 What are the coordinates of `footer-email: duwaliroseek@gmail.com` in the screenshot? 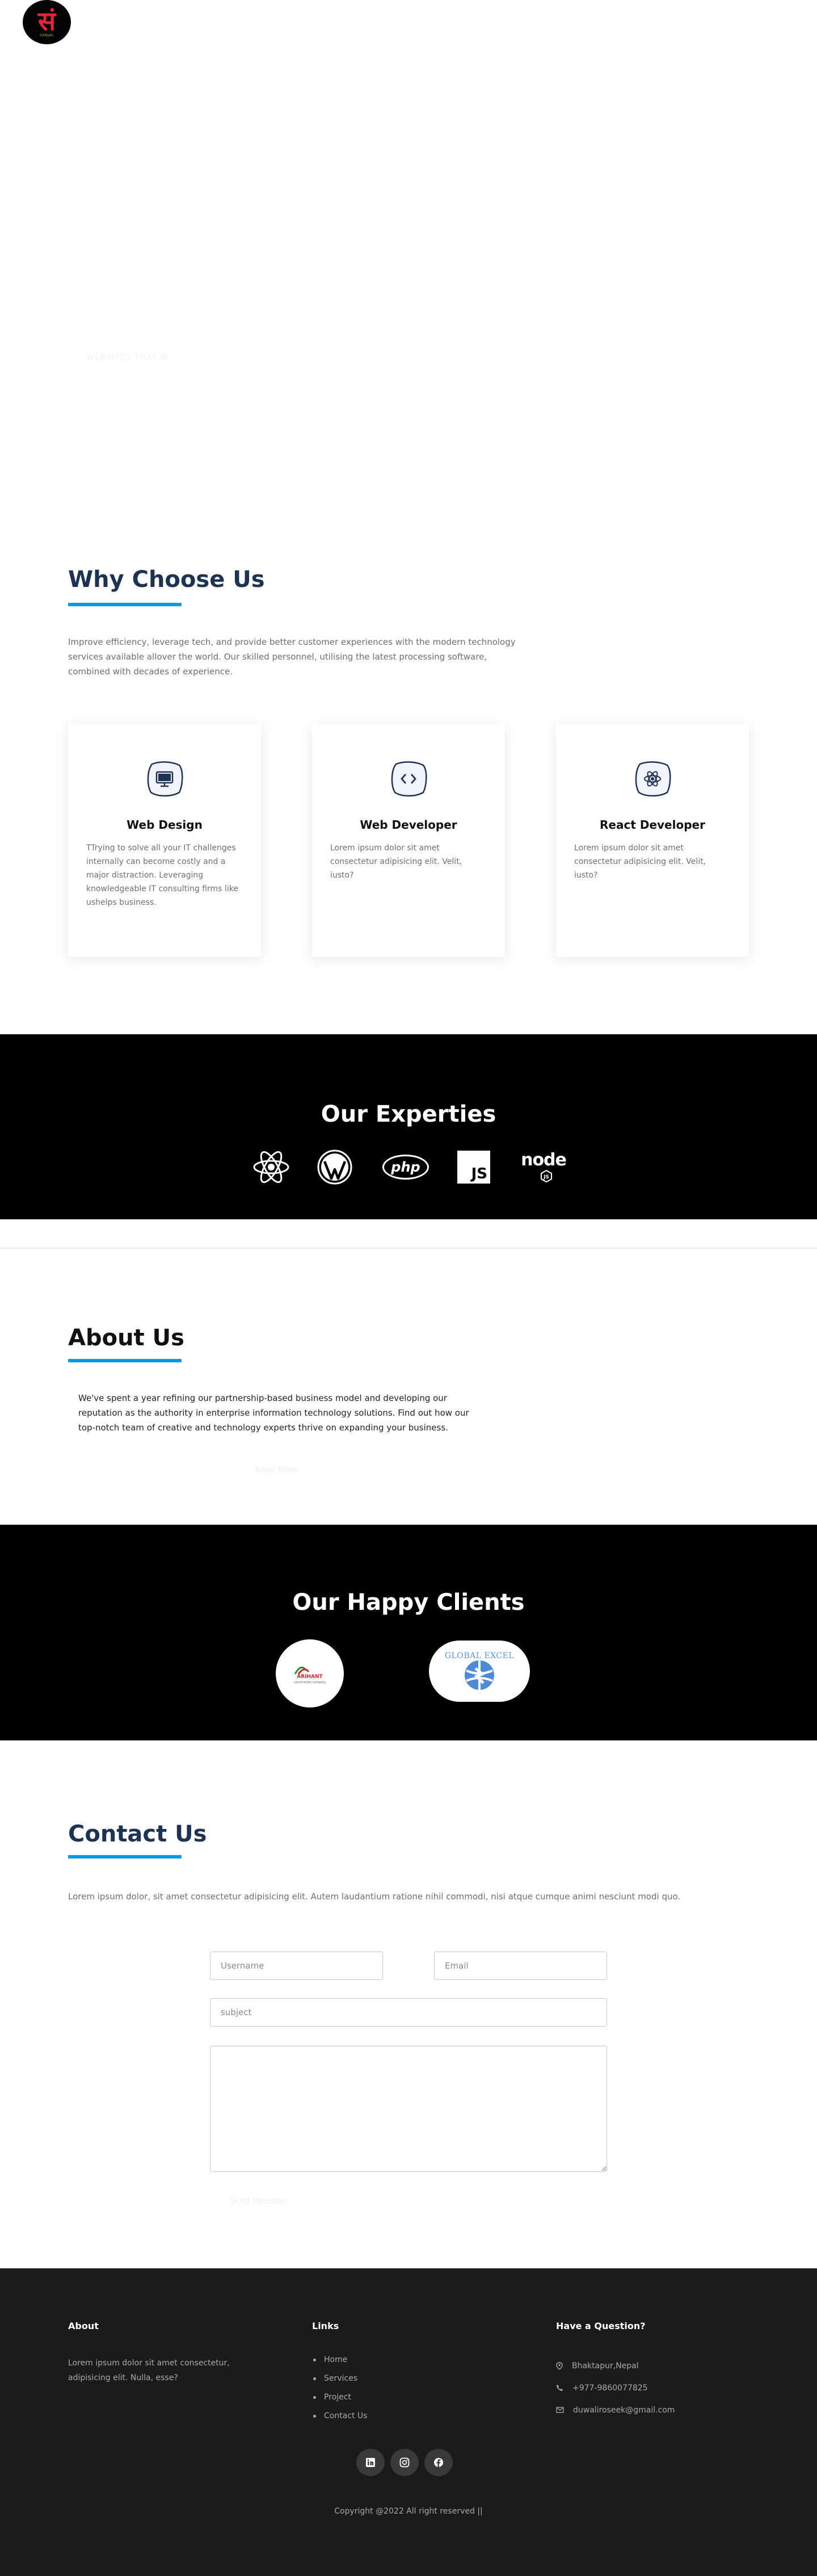 It's located at (615, 2410).